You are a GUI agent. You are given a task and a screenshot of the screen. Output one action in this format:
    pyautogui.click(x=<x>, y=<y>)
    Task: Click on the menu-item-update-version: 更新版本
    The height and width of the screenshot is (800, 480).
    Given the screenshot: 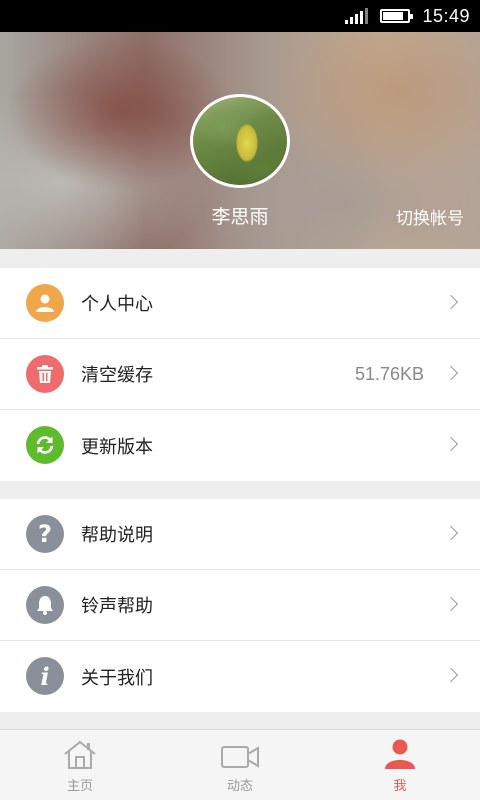 What is the action you would take?
    pyautogui.click(x=240, y=445)
    